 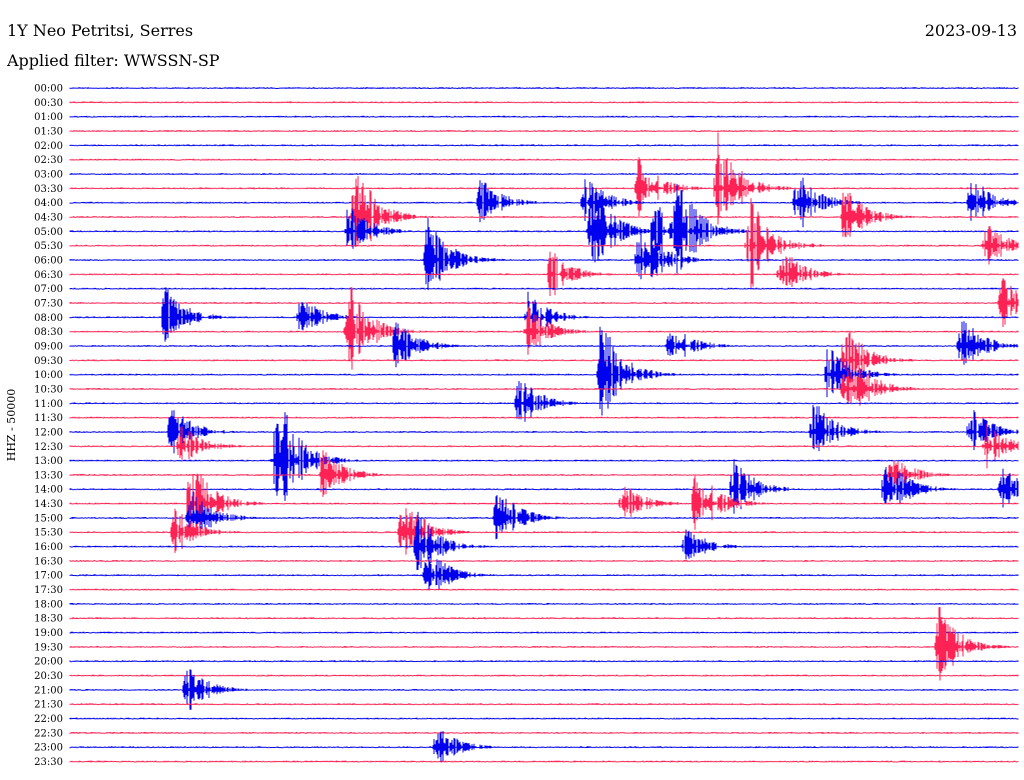 I want to click on row-time-label: 07:30, so click(x=48, y=303).